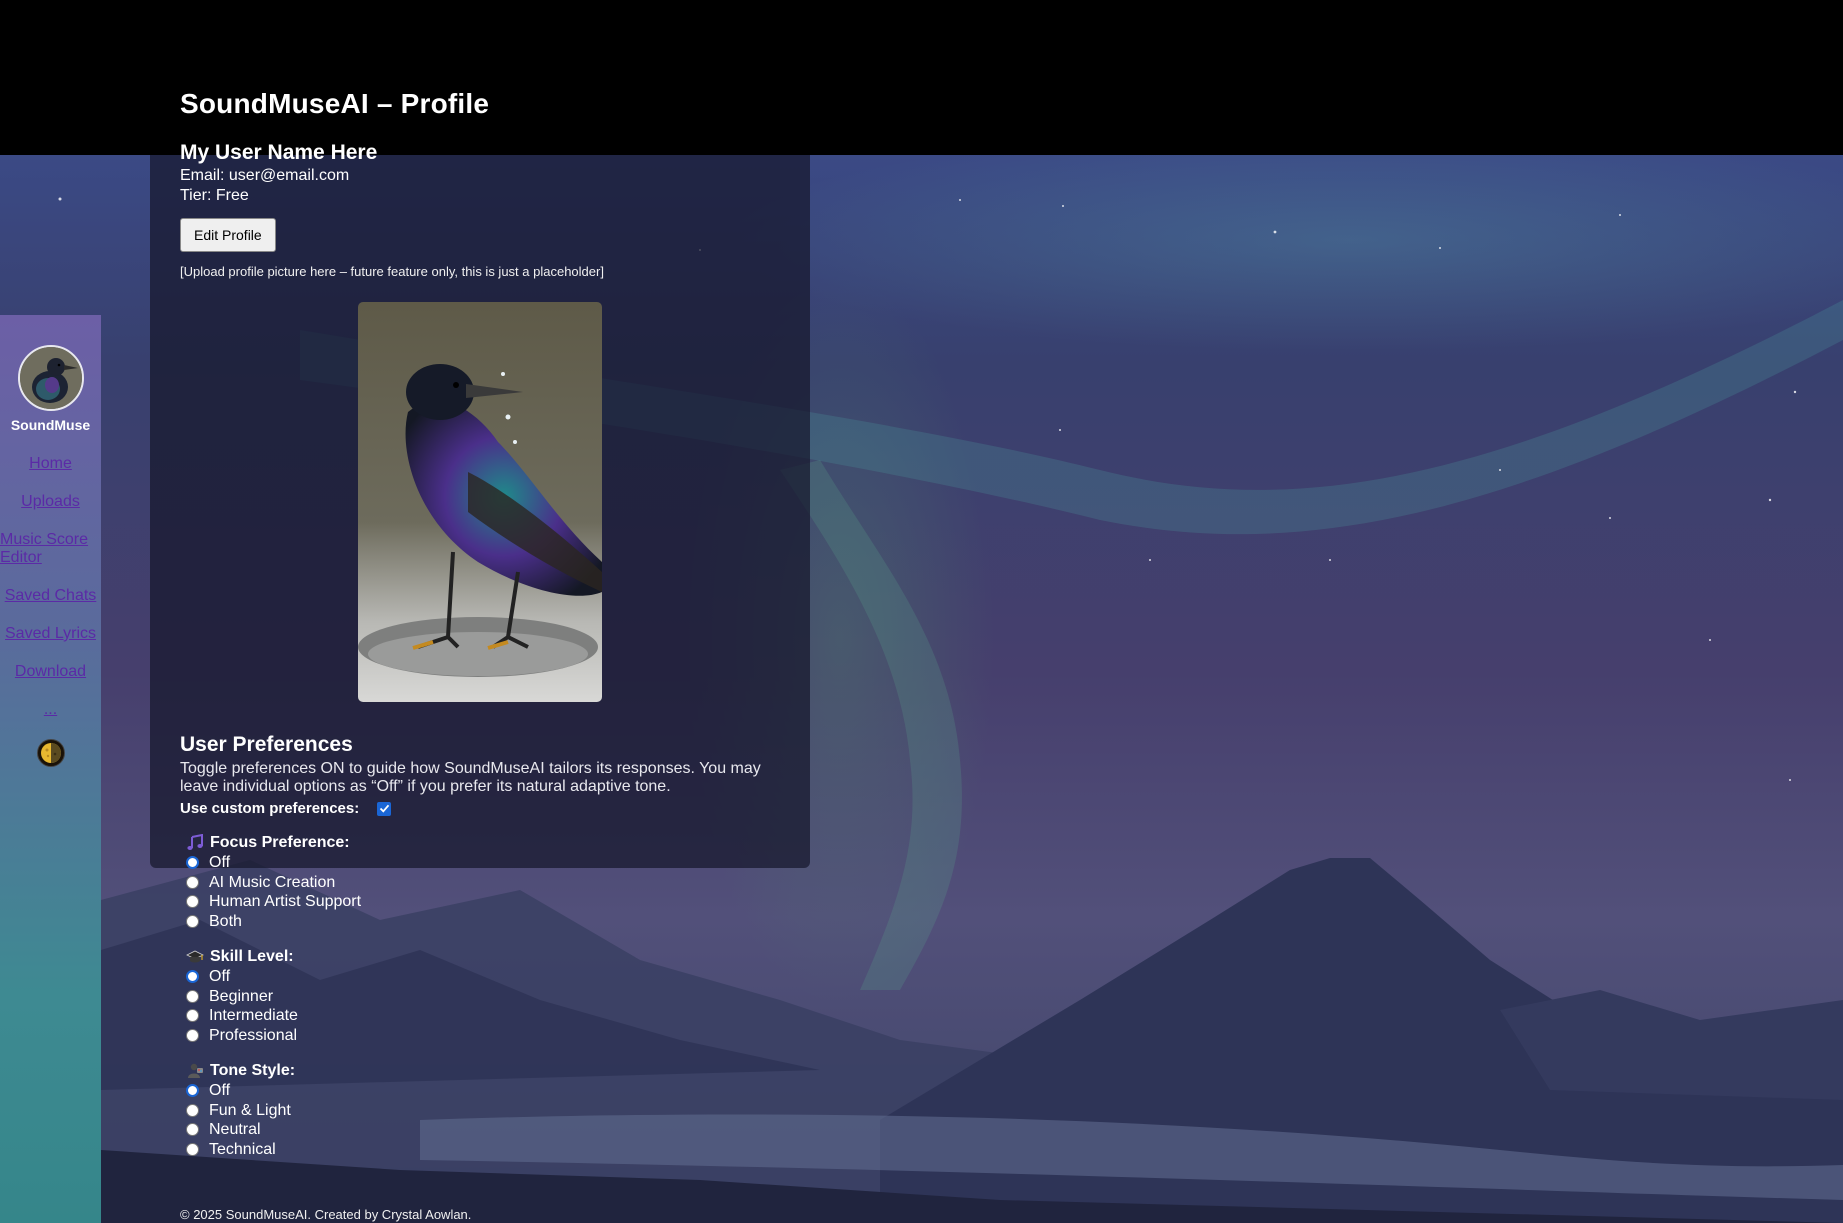  Describe the element at coordinates (253, 1035) in the screenshot. I see `option-label: Professional` at that location.